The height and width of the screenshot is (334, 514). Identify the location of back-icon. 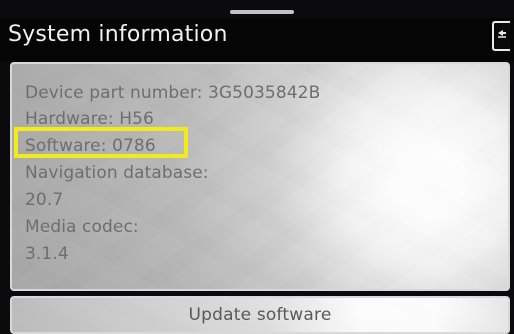
(502, 34).